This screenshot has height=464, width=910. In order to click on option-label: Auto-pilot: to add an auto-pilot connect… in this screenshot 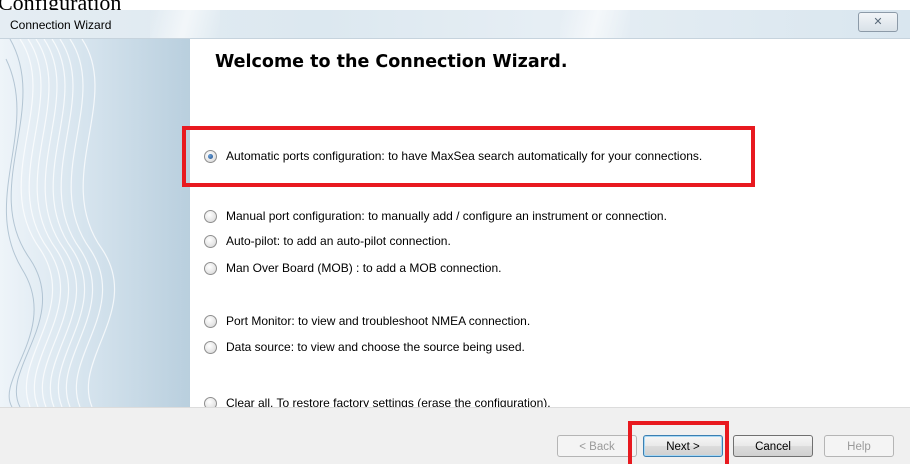, I will do `click(338, 241)`.